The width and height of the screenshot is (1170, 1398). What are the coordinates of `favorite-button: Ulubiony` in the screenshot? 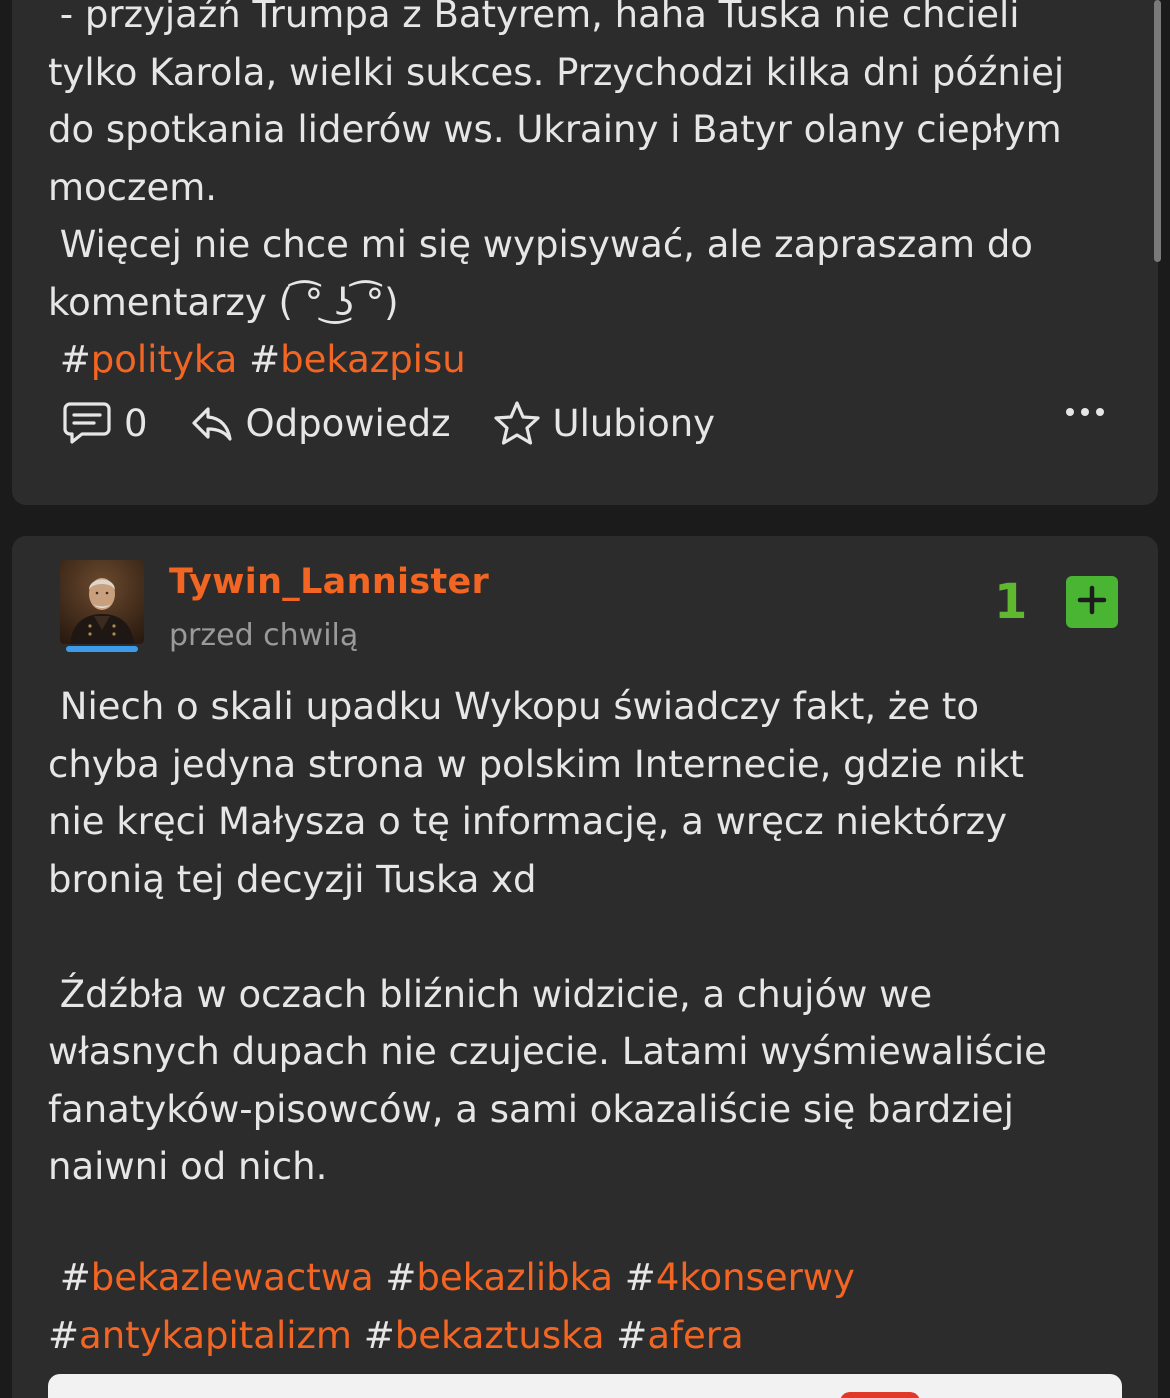 It's located at (604, 423).